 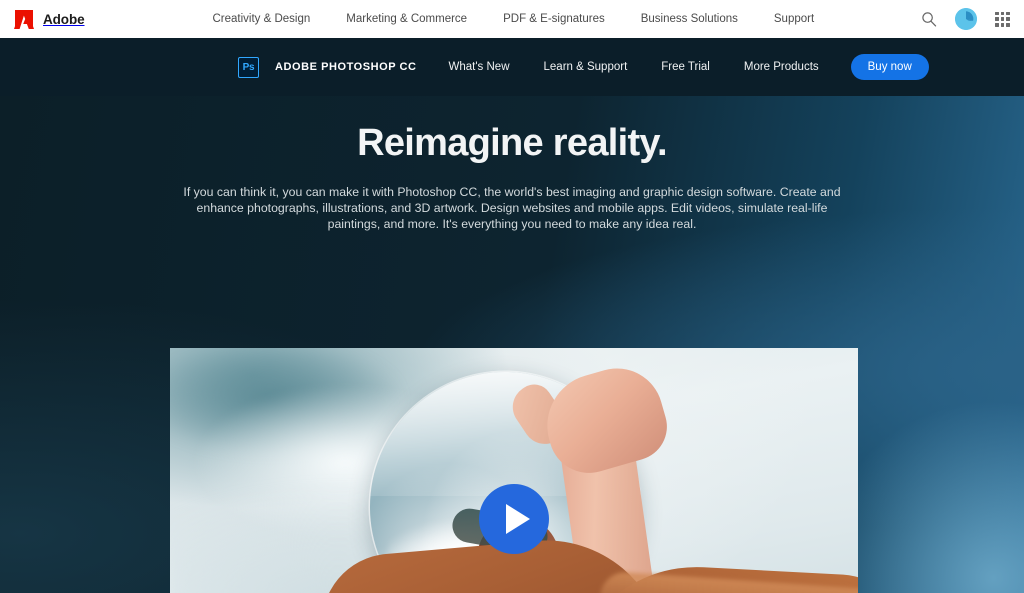 What do you see at coordinates (346, 67) in the screenshot?
I see `product-title: ADOBE PHOTOSHOP CC` at bounding box center [346, 67].